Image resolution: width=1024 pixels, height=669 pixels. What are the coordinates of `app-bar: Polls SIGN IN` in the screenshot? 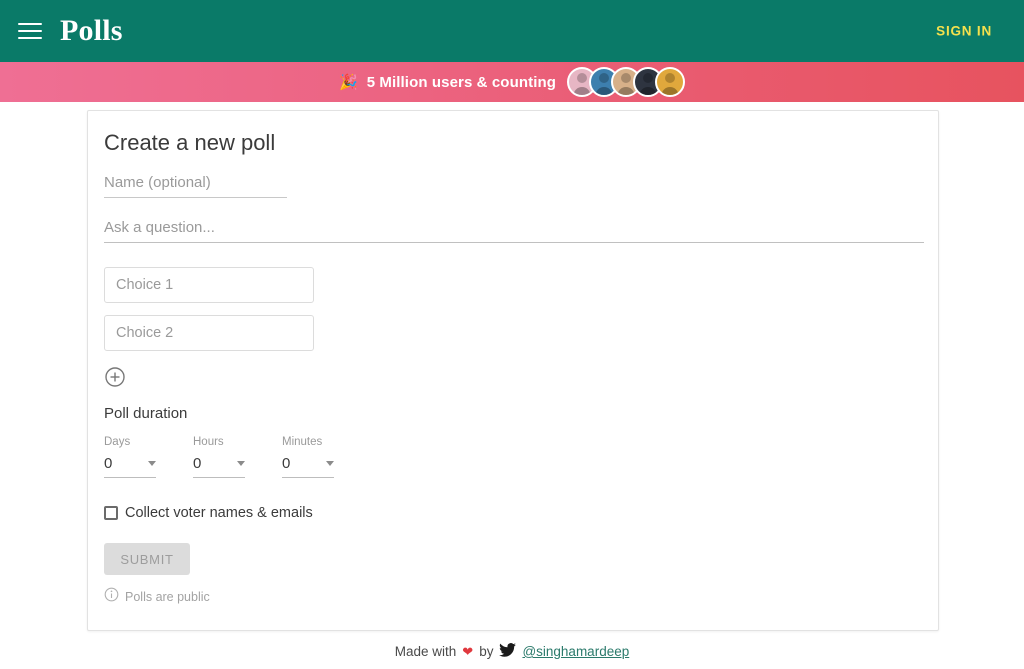 It's located at (512, 31).